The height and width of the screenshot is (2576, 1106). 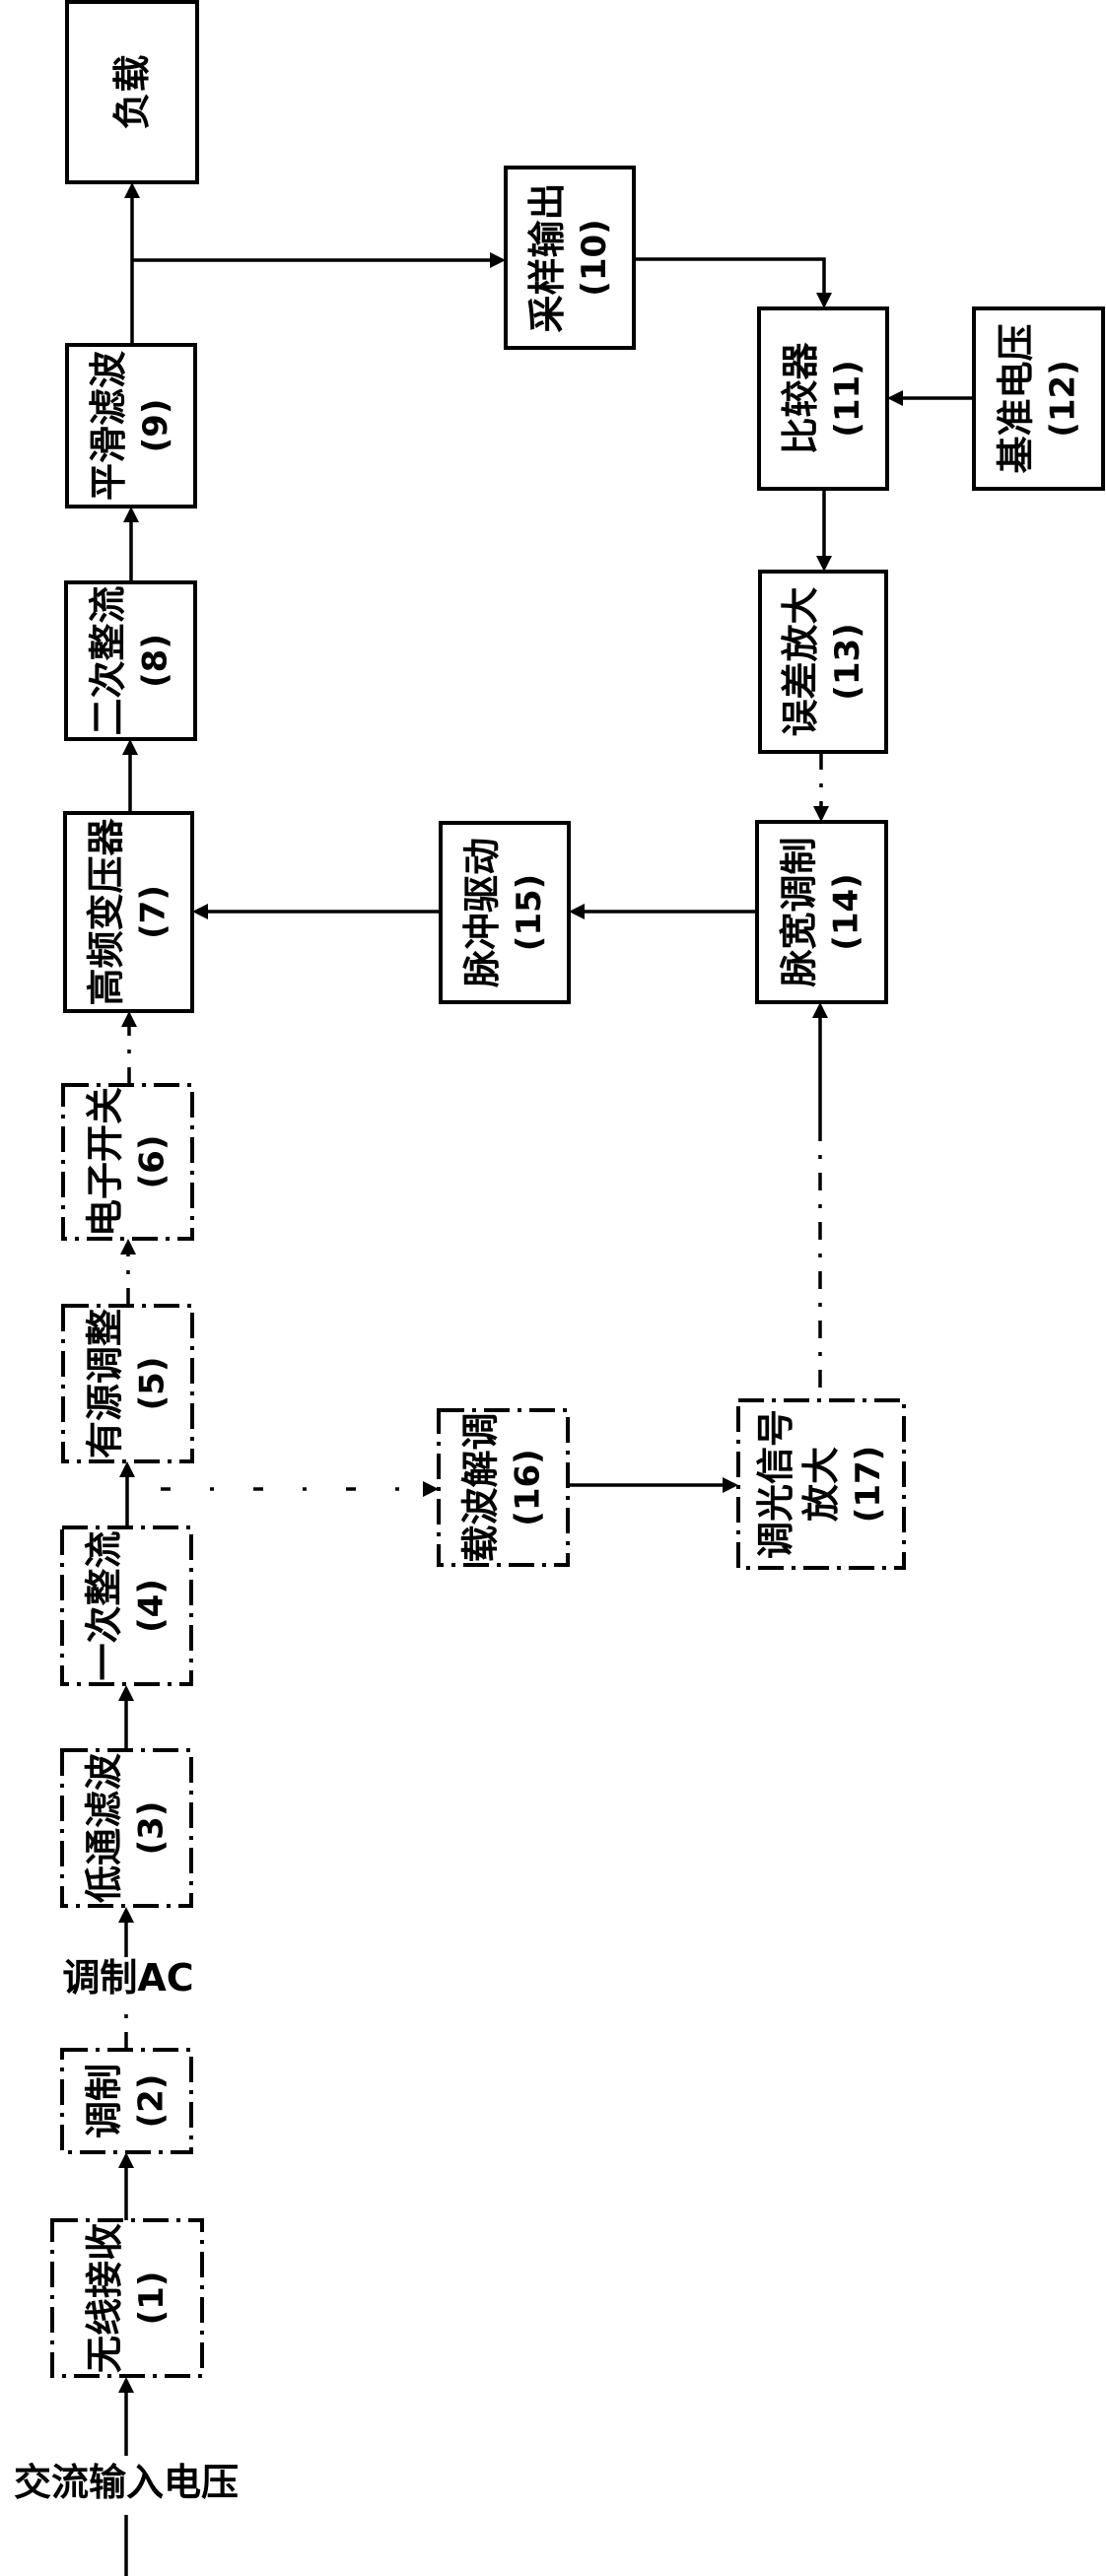 I want to click on block-label: 电子开关, so click(x=105, y=1162).